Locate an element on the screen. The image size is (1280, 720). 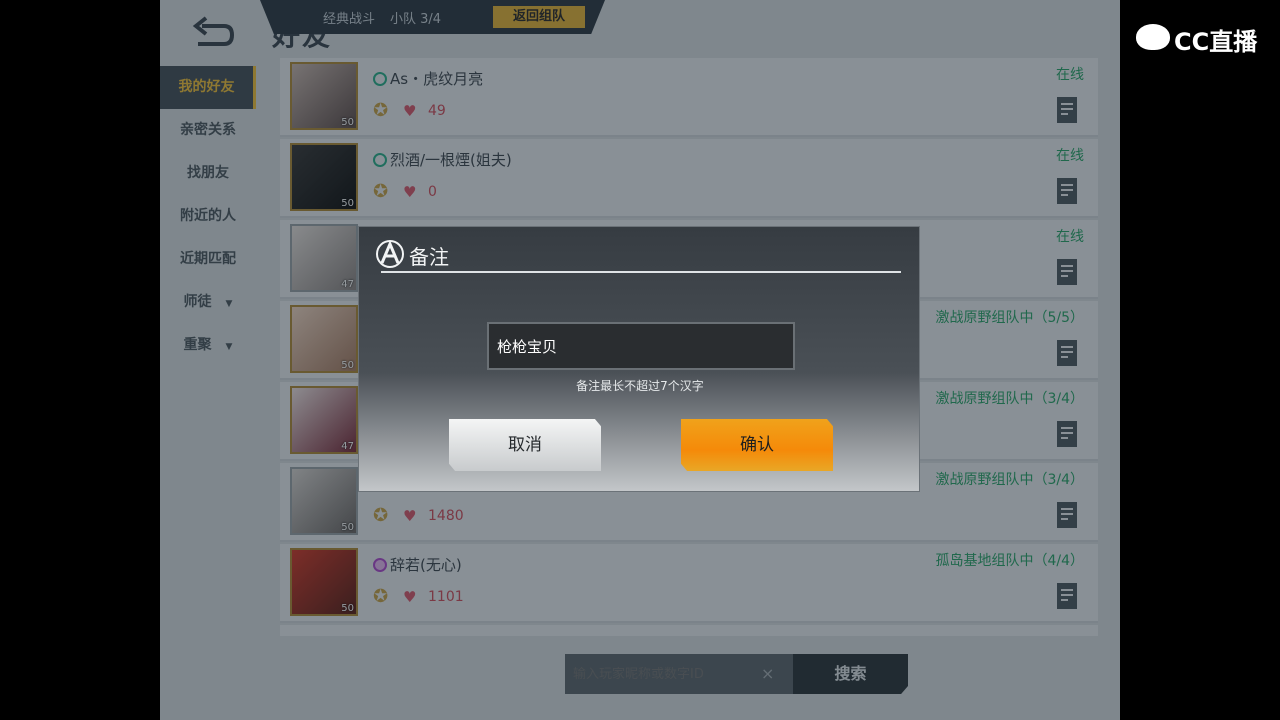
cancel-button: 取消 is located at coordinates (525, 445).